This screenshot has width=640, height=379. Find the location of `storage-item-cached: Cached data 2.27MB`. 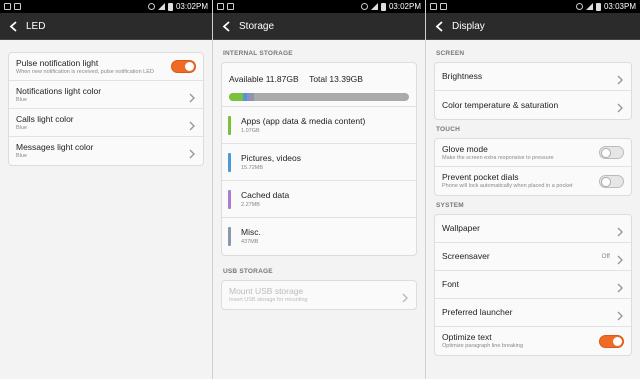

storage-item-cached: Cached data 2.27MB is located at coordinates (319, 199).